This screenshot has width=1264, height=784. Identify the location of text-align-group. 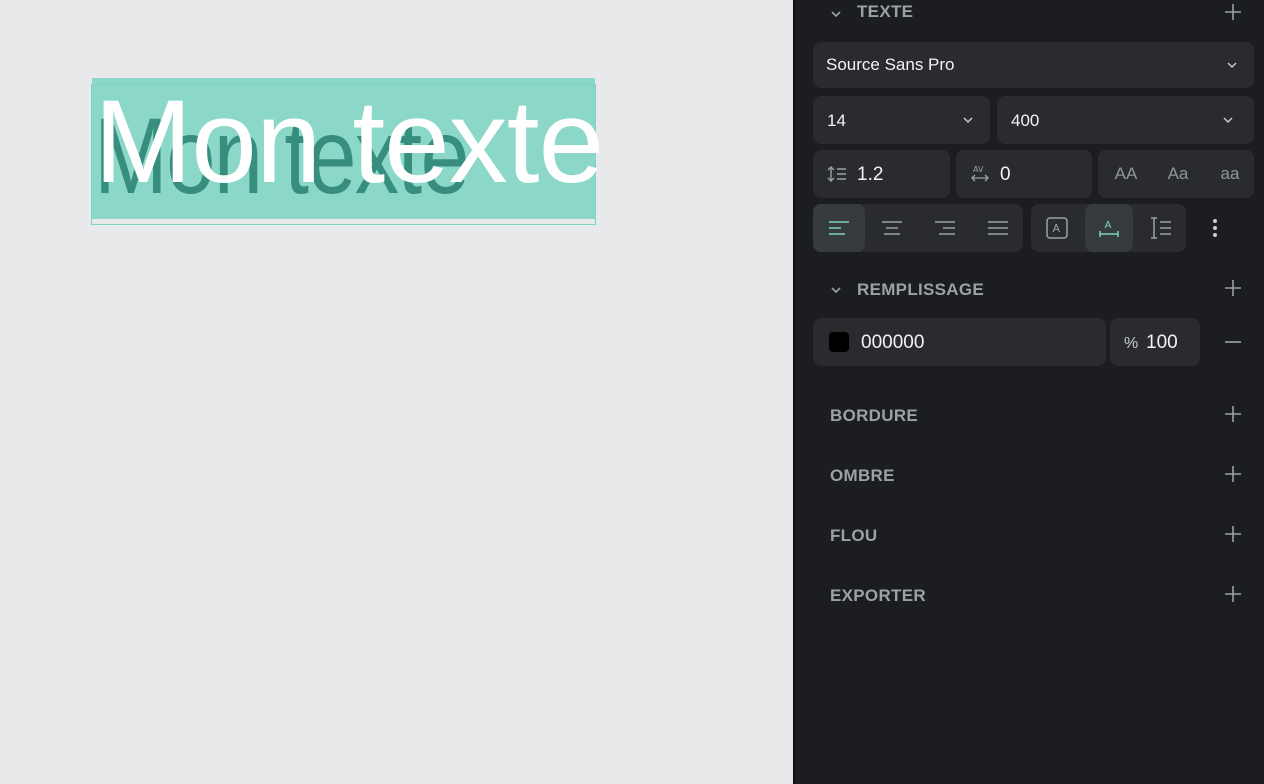
(918, 228).